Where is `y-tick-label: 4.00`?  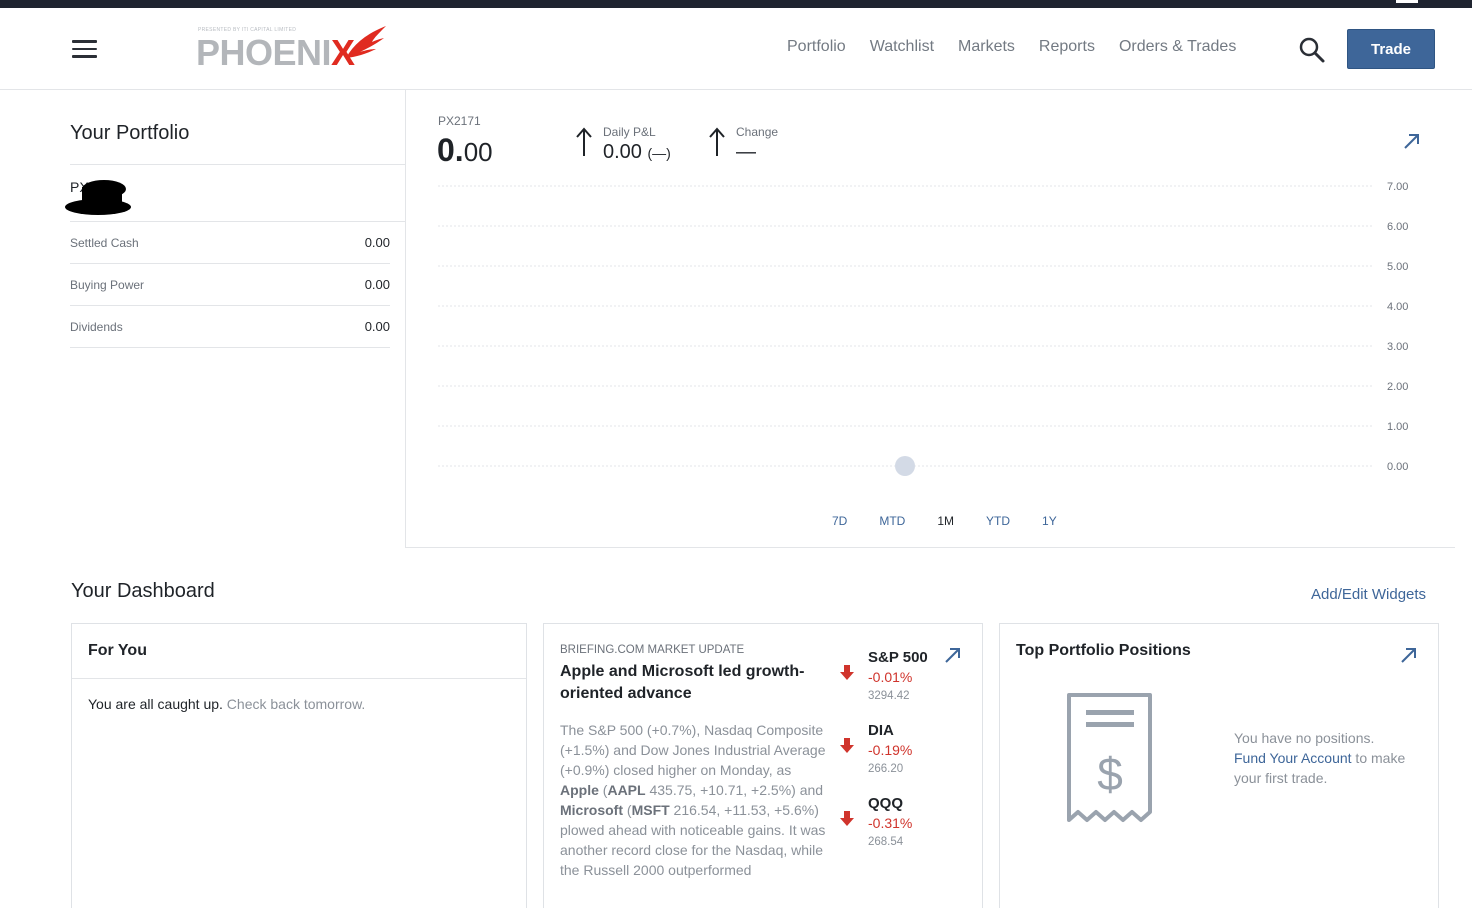
y-tick-label: 4.00 is located at coordinates (1397, 307).